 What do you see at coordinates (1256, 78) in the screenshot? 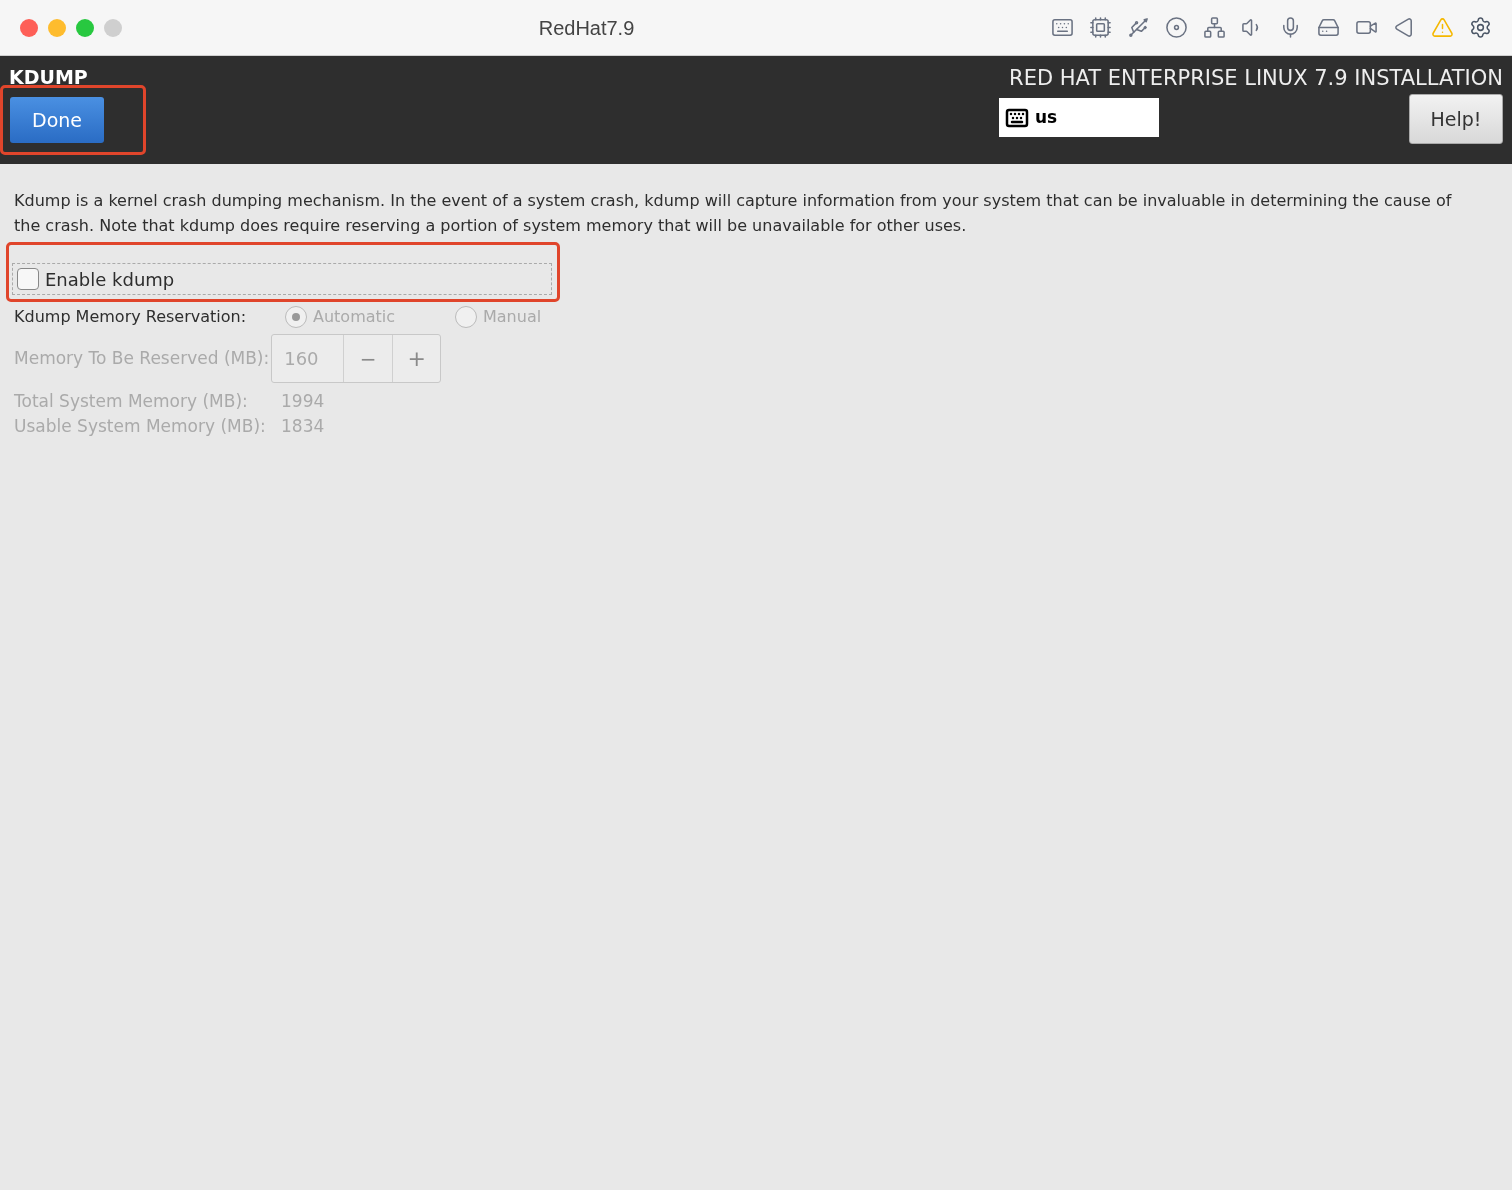
I see `product-title: RED HAT ENTERPRISE LINUX 7.9 INSTALLATION` at bounding box center [1256, 78].